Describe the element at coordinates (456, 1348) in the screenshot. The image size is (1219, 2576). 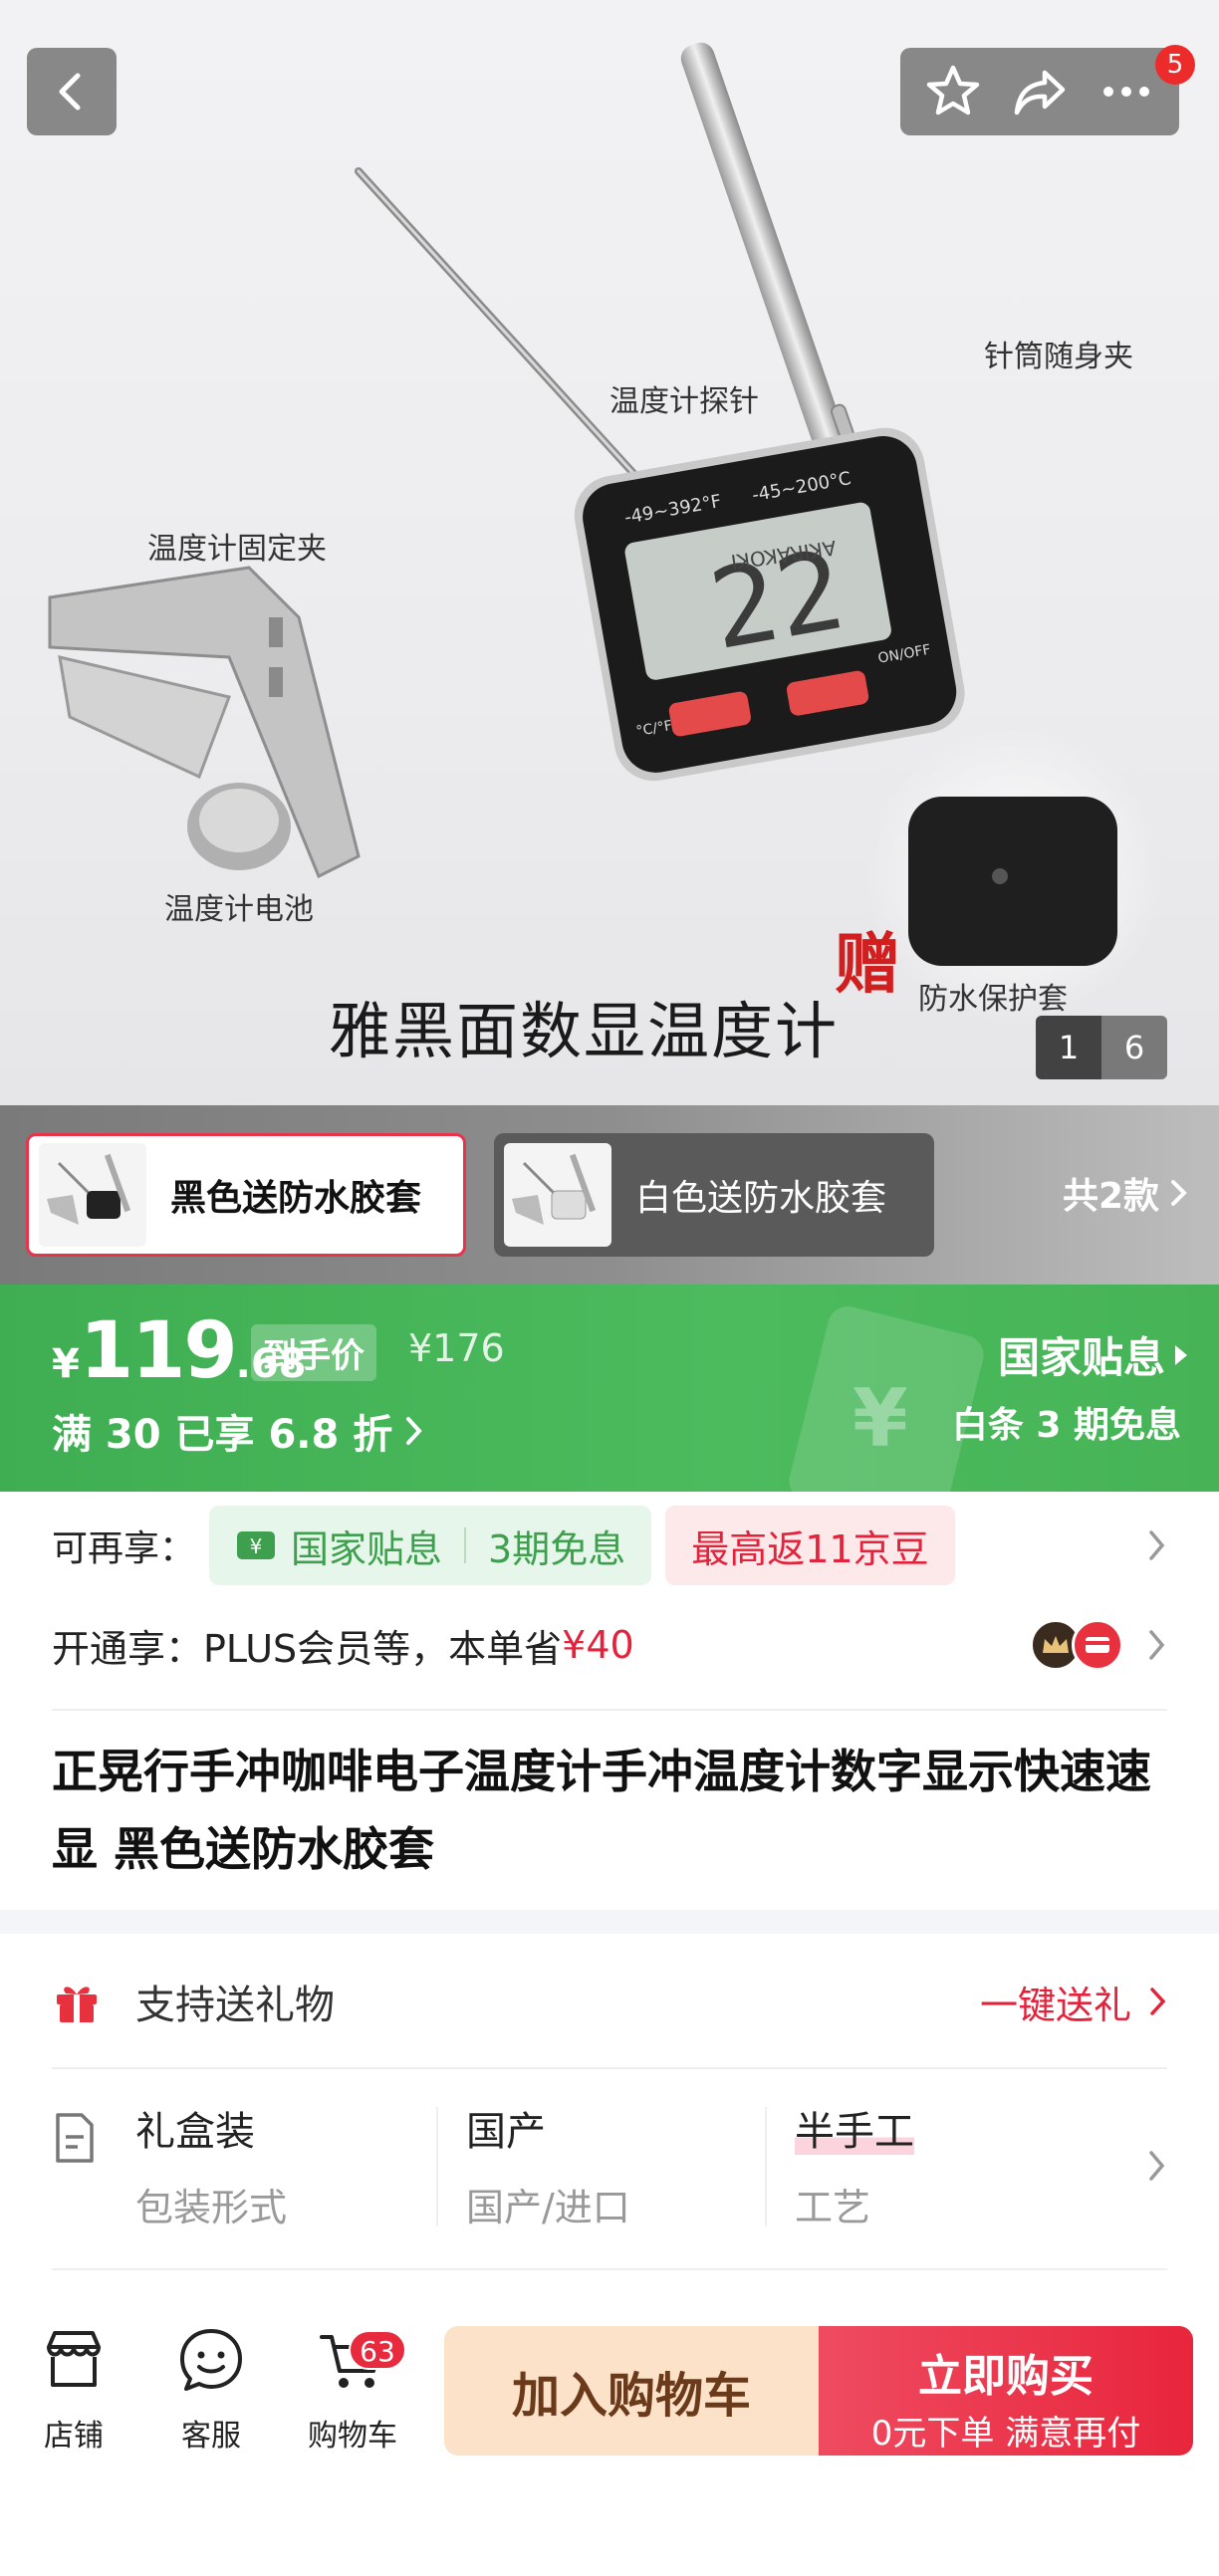
I see `original-price: ¥176` at that location.